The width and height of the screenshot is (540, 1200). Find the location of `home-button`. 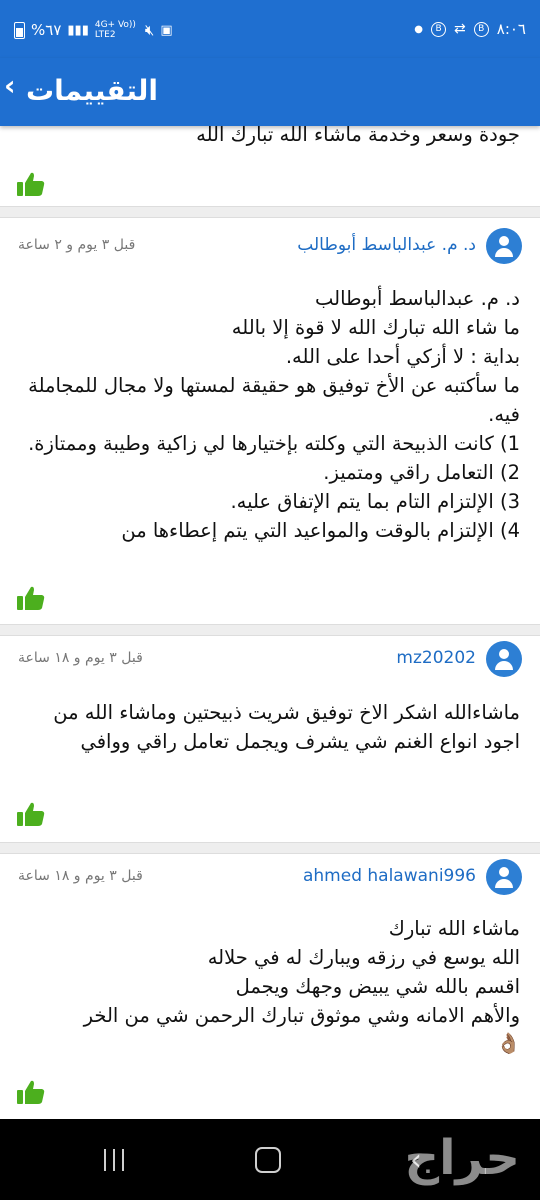

home-button is located at coordinates (268, 1160).